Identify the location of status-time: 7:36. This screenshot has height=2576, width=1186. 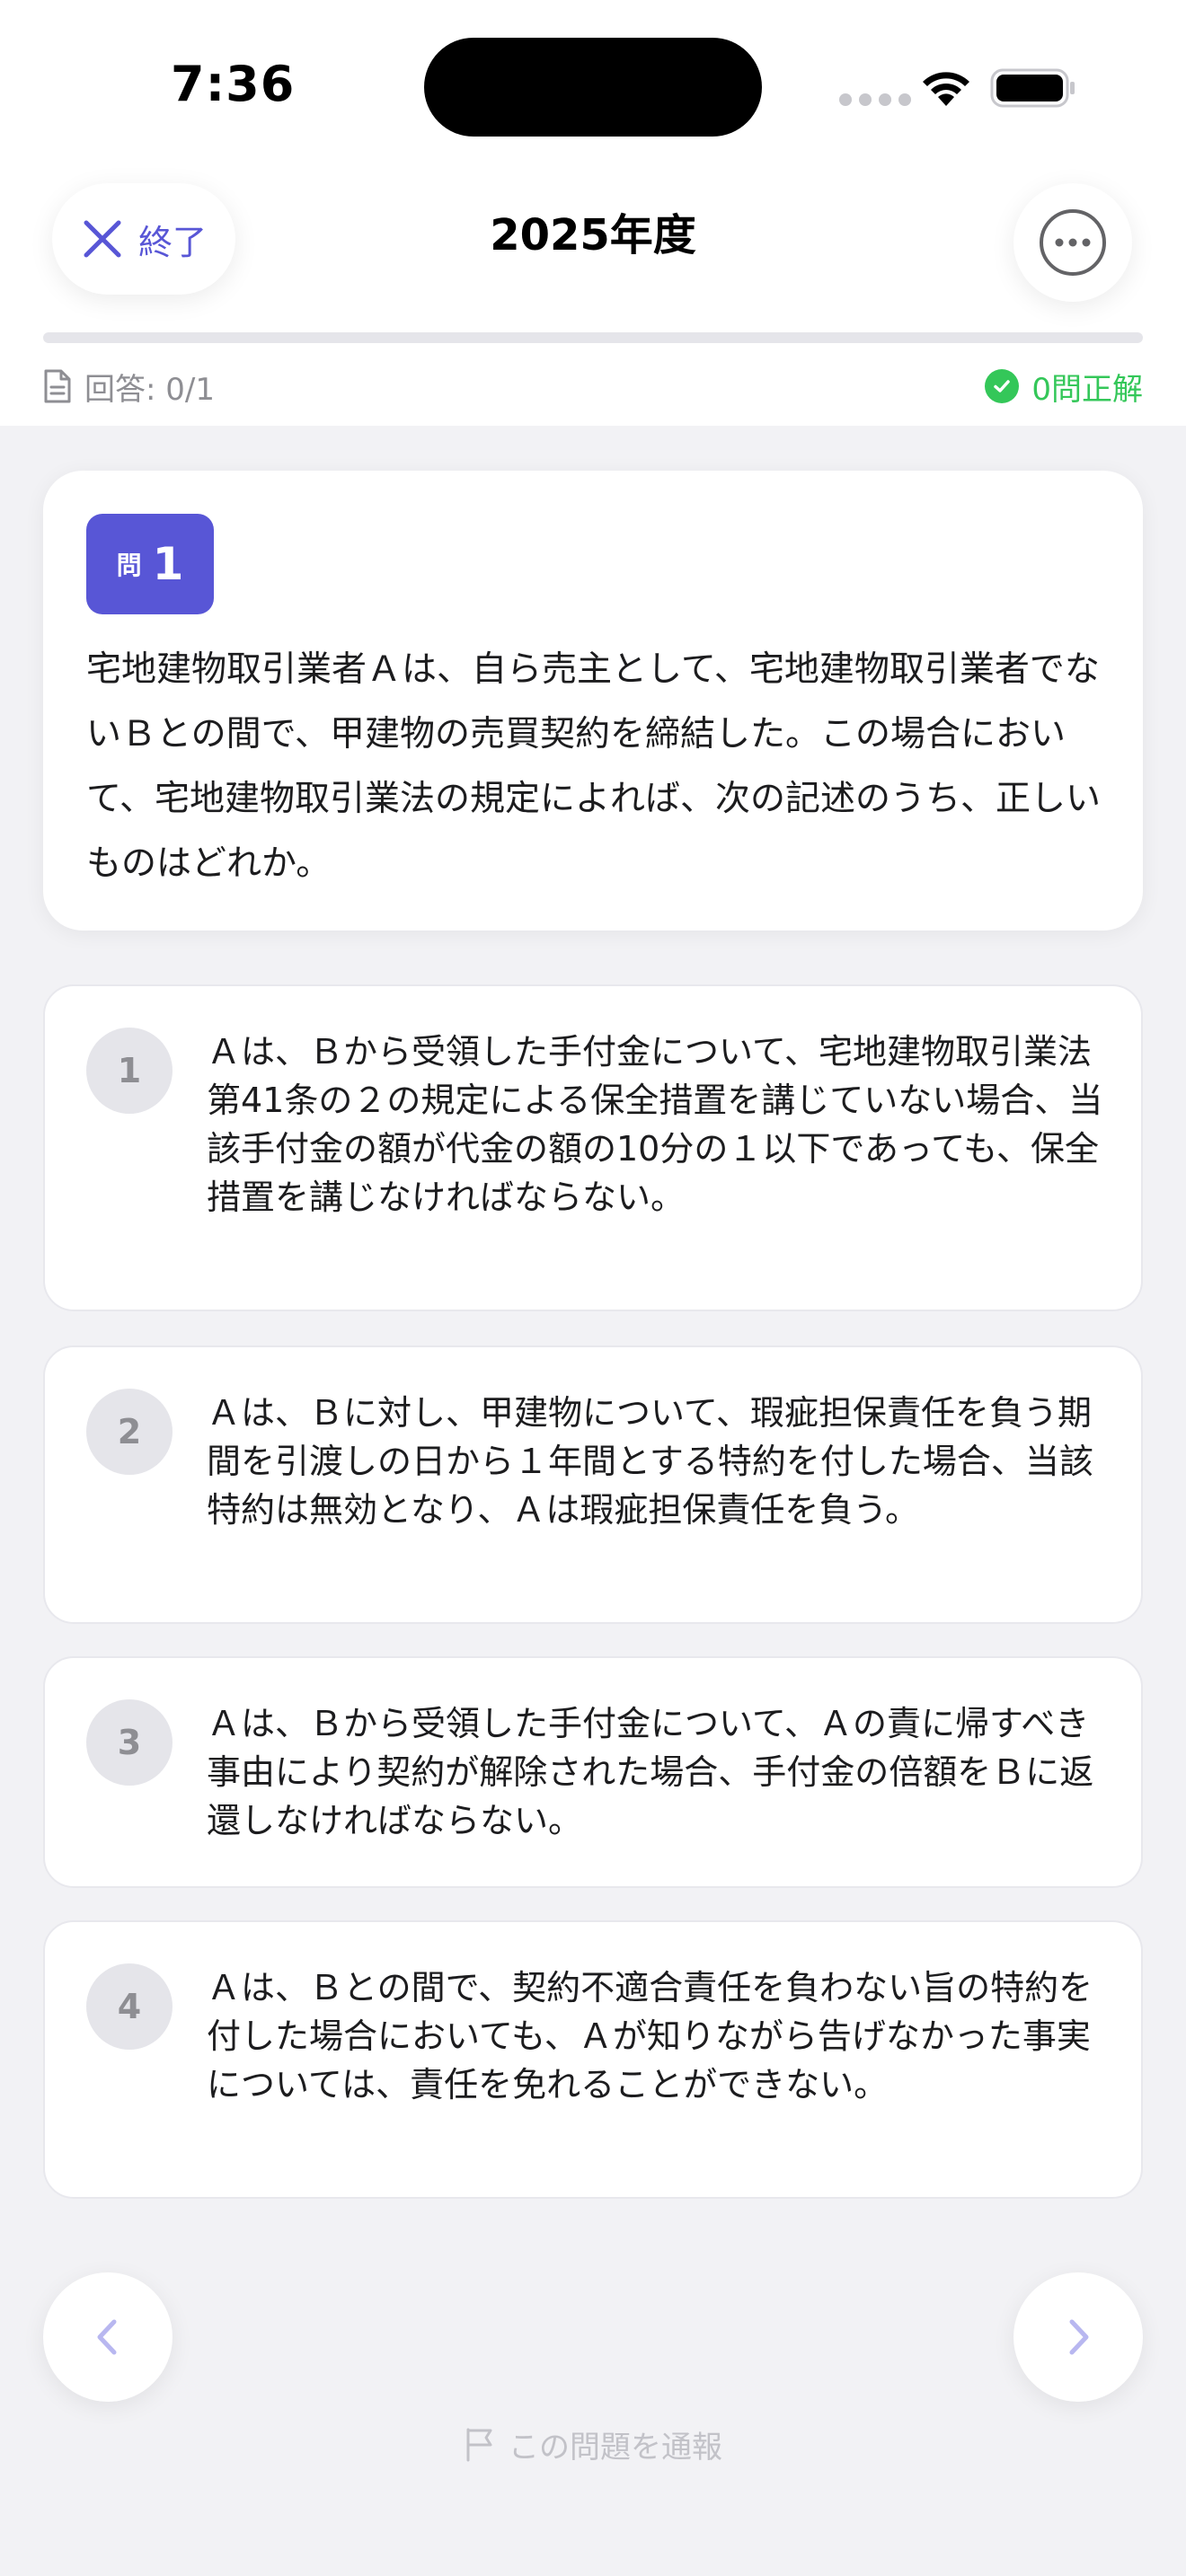
(234, 84).